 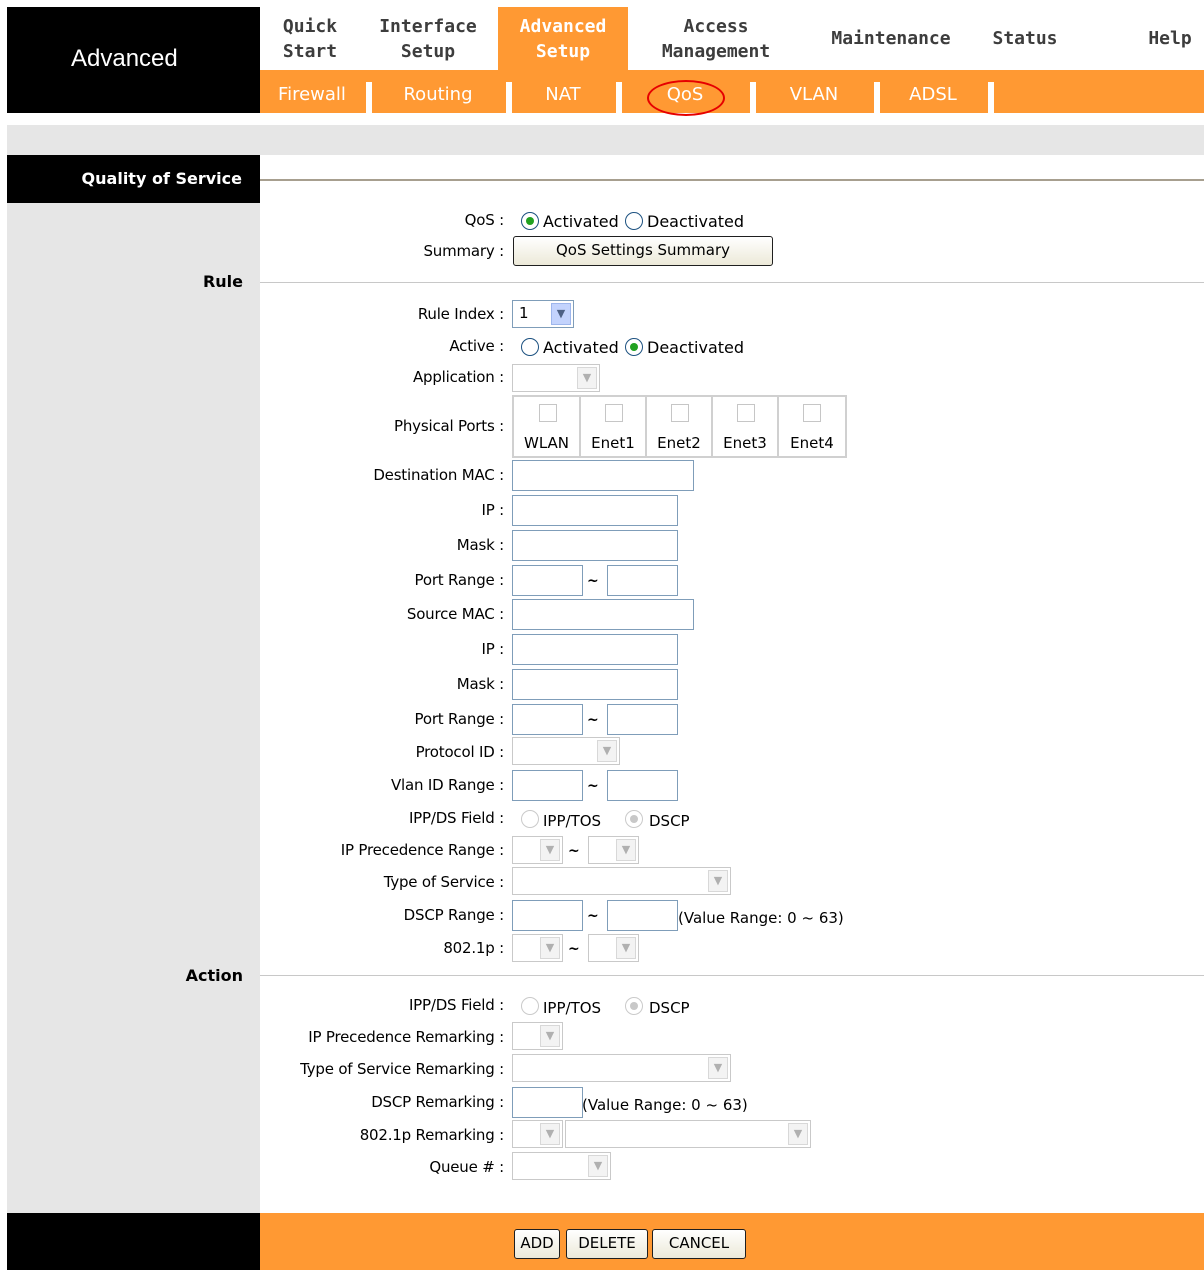 I want to click on dot1p-start-select: ▼, so click(x=537, y=948).